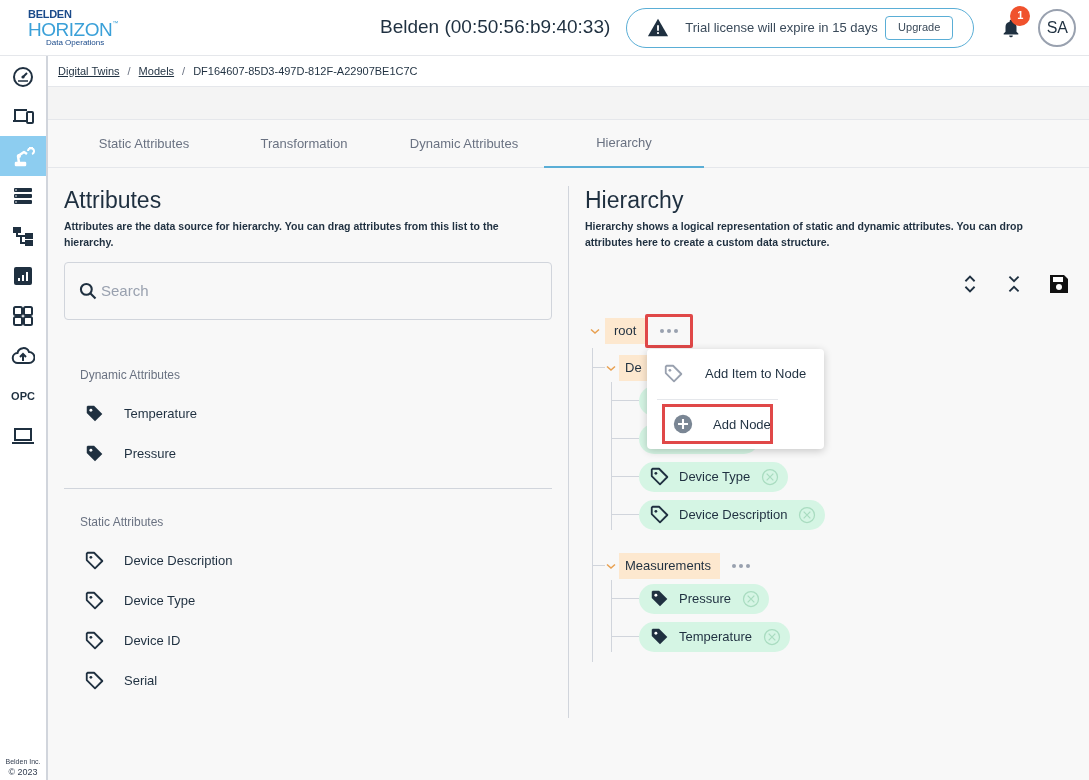  What do you see at coordinates (113, 200) in the screenshot?
I see `section-title: Attributes` at bounding box center [113, 200].